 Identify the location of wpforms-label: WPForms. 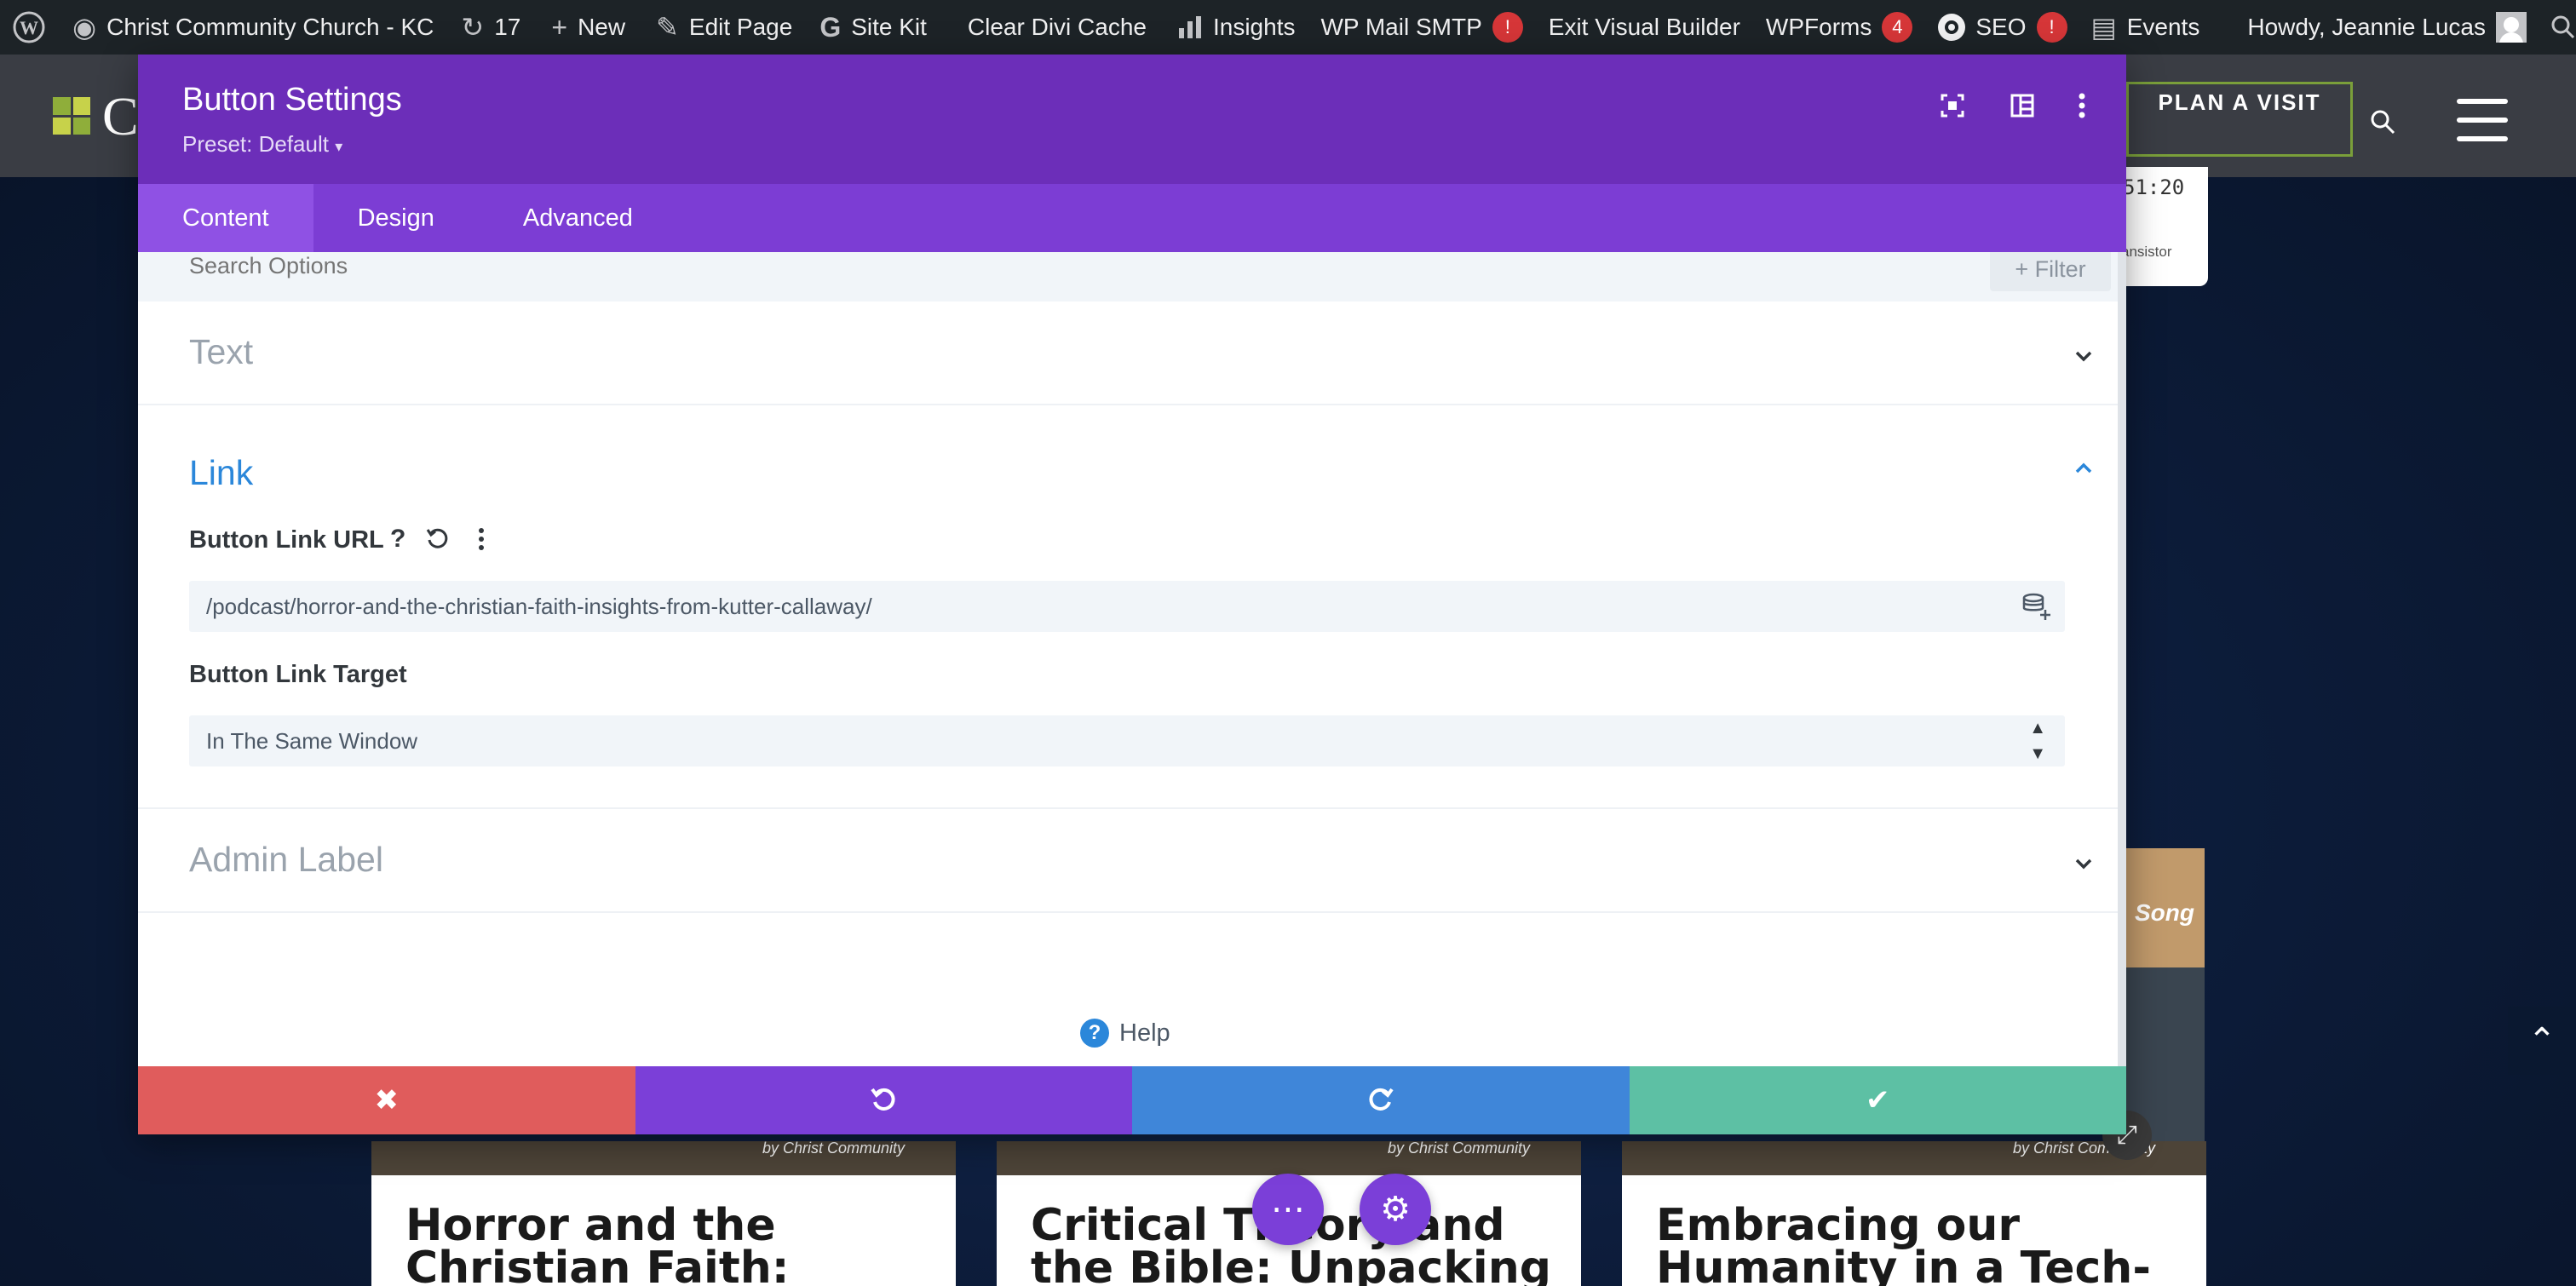
(1818, 27).